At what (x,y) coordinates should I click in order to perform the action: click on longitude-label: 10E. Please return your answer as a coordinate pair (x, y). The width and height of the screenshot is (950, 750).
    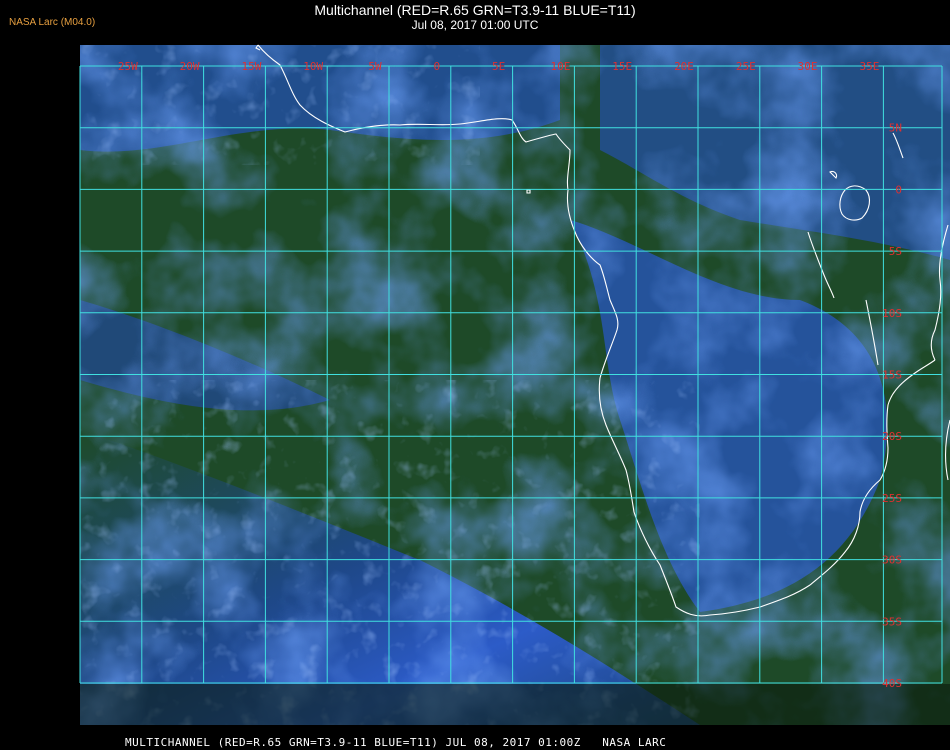
    Looking at the image, I should click on (560, 66).